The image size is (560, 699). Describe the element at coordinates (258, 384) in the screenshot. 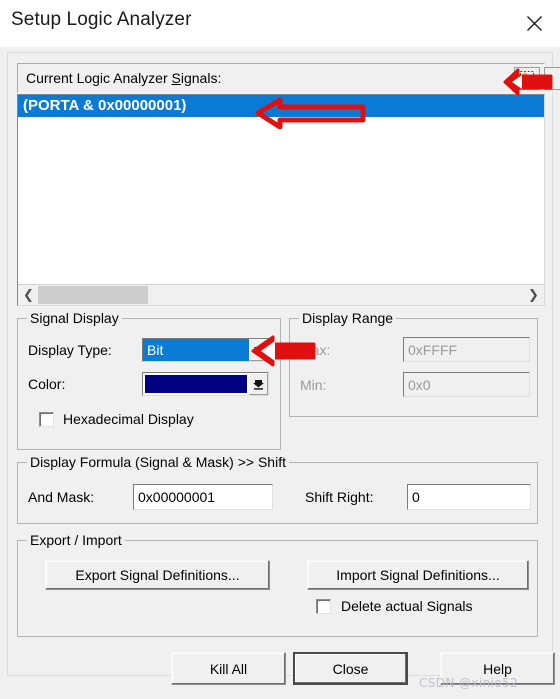

I see `color-dropdown-icon` at that location.